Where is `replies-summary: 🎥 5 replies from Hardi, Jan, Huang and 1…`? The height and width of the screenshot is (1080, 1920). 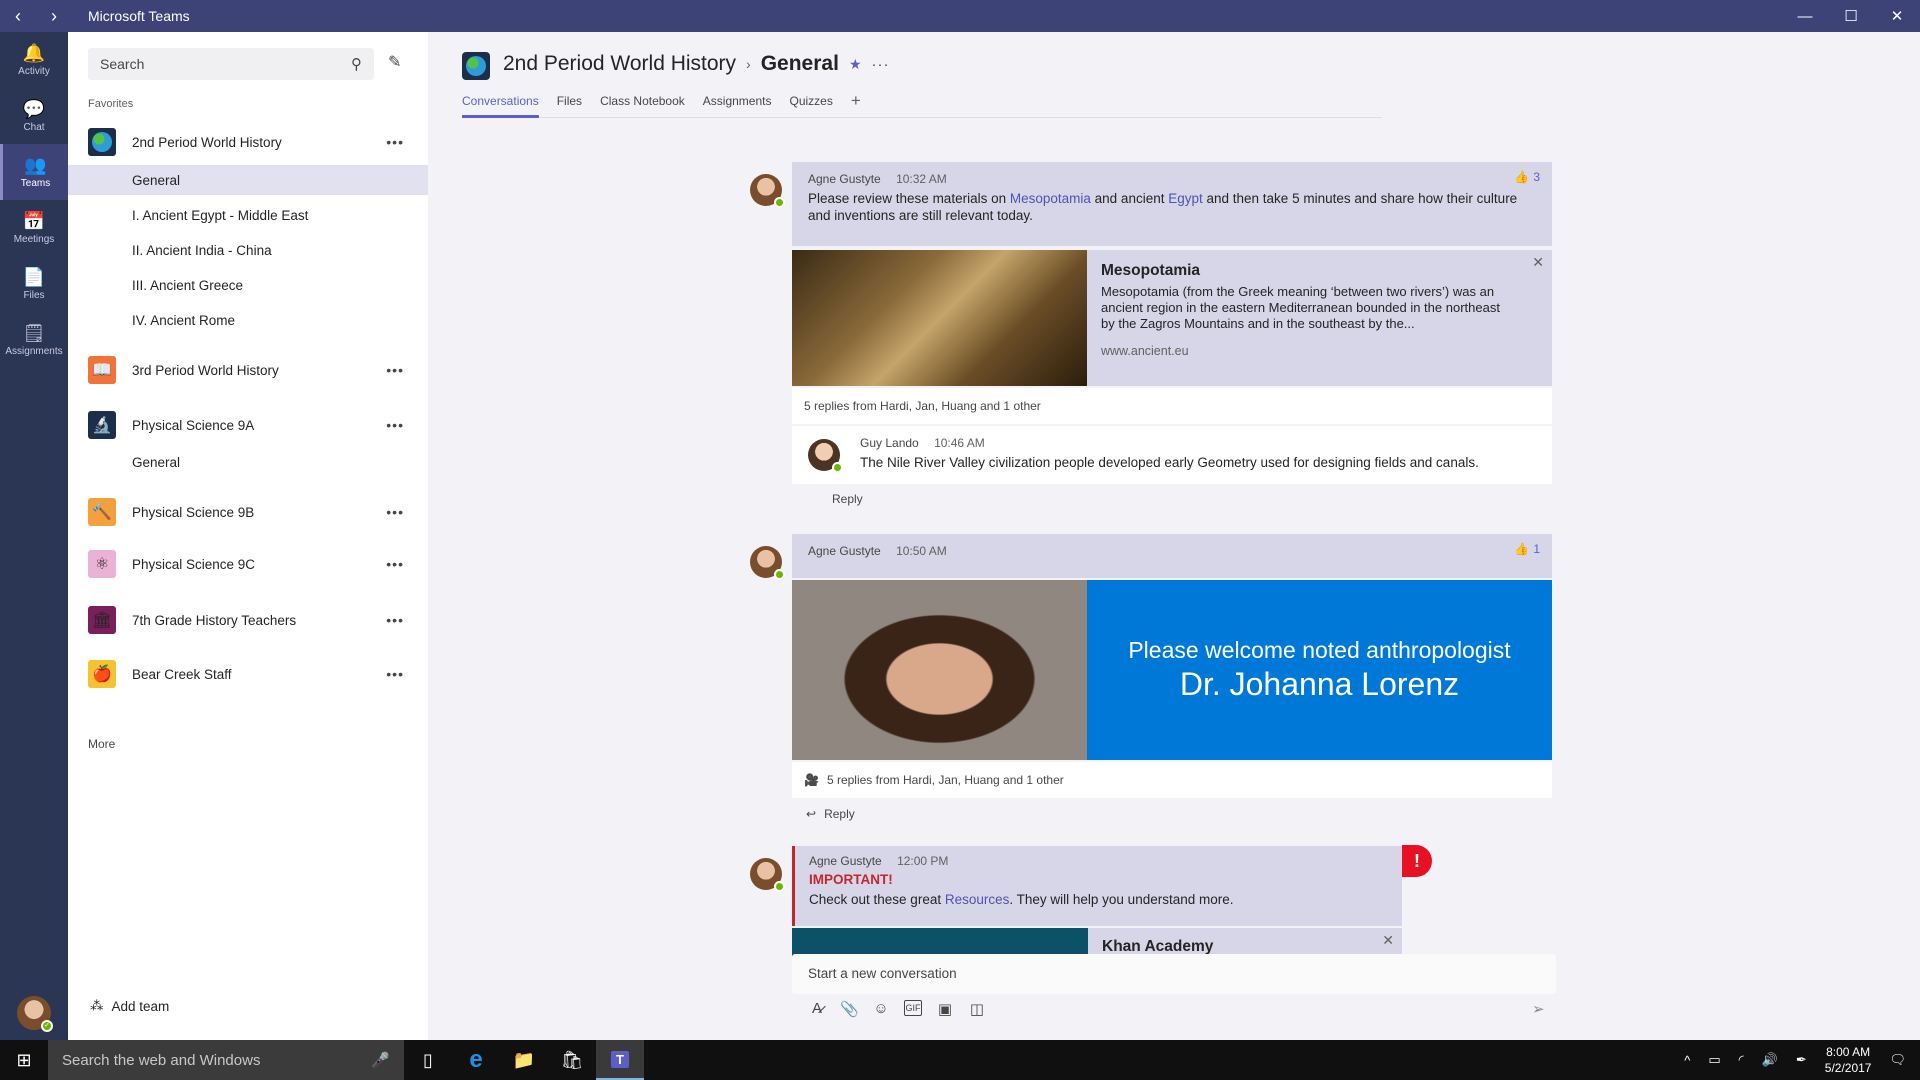 replies-summary: 🎥 5 replies from Hardi, Jan, Huang and 1… is located at coordinates (1172, 780).